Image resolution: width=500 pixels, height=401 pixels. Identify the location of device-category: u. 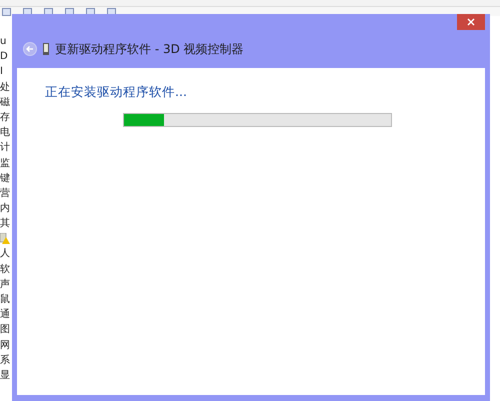
(6, 42).